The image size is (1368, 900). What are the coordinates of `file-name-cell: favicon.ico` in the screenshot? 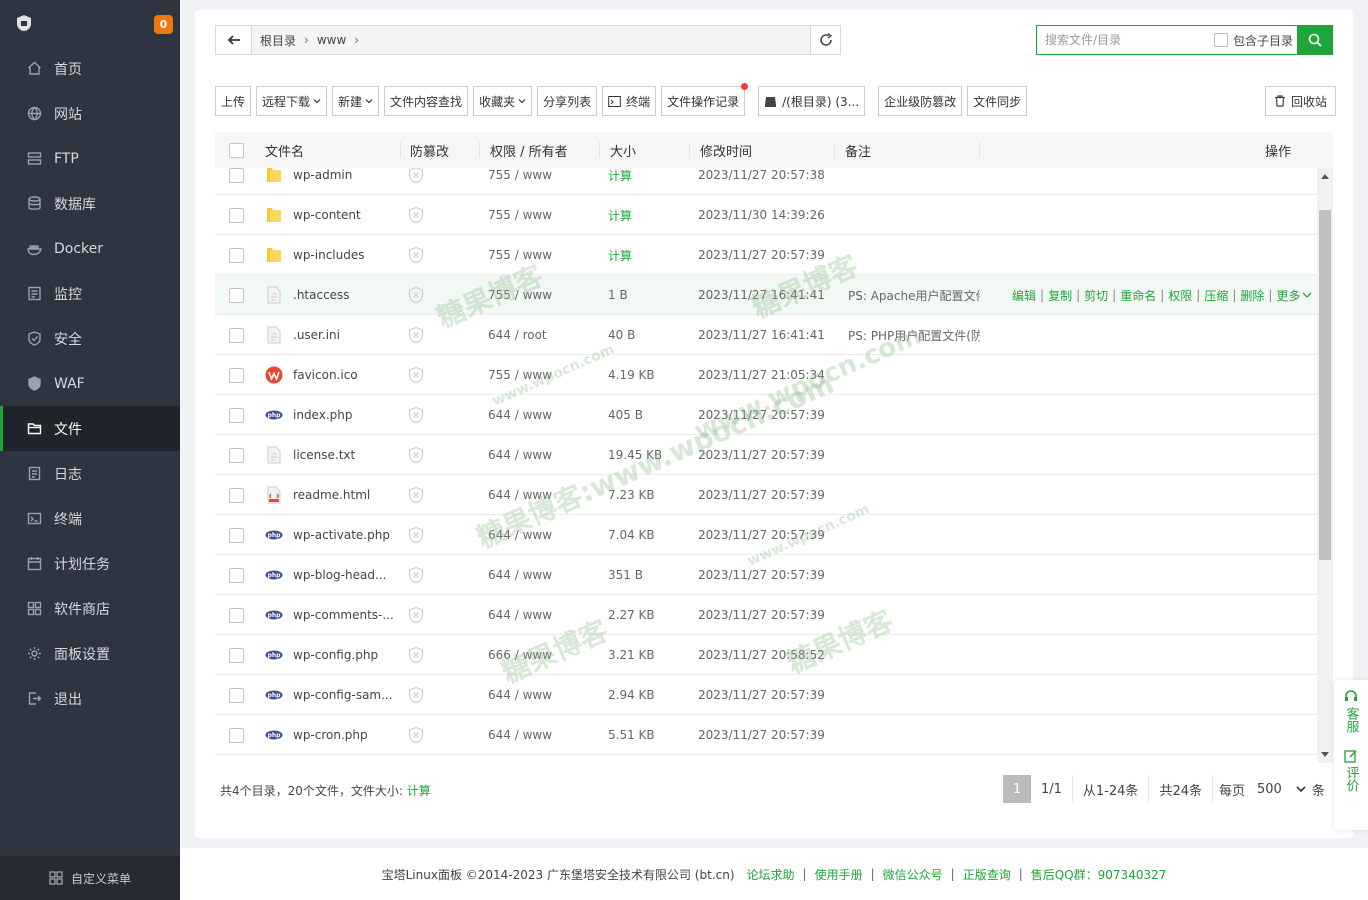 It's located at (335, 375).